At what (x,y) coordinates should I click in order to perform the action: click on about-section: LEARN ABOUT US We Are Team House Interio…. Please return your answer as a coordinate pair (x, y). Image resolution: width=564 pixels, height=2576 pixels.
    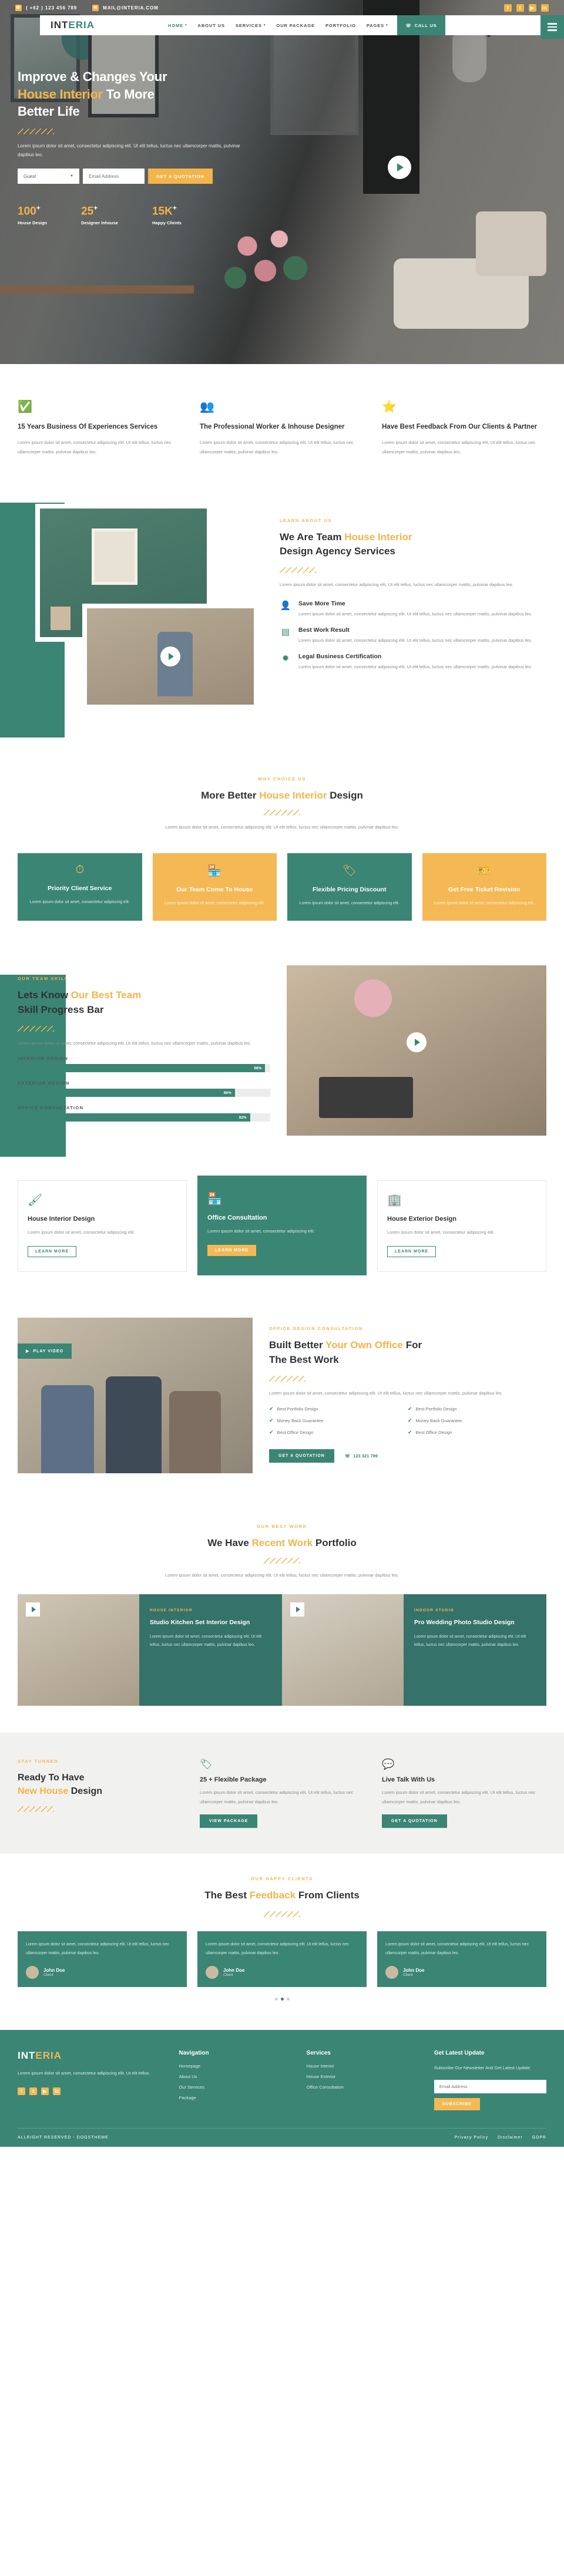
    Looking at the image, I should click on (282, 618).